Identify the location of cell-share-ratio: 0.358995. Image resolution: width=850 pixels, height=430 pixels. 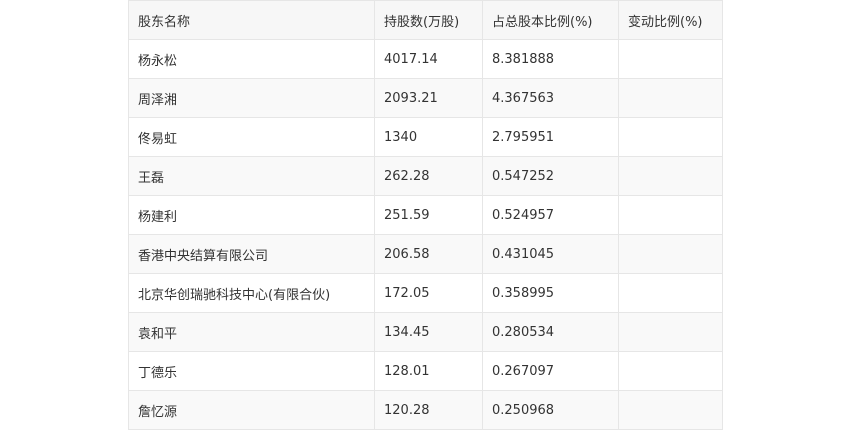
(550, 293).